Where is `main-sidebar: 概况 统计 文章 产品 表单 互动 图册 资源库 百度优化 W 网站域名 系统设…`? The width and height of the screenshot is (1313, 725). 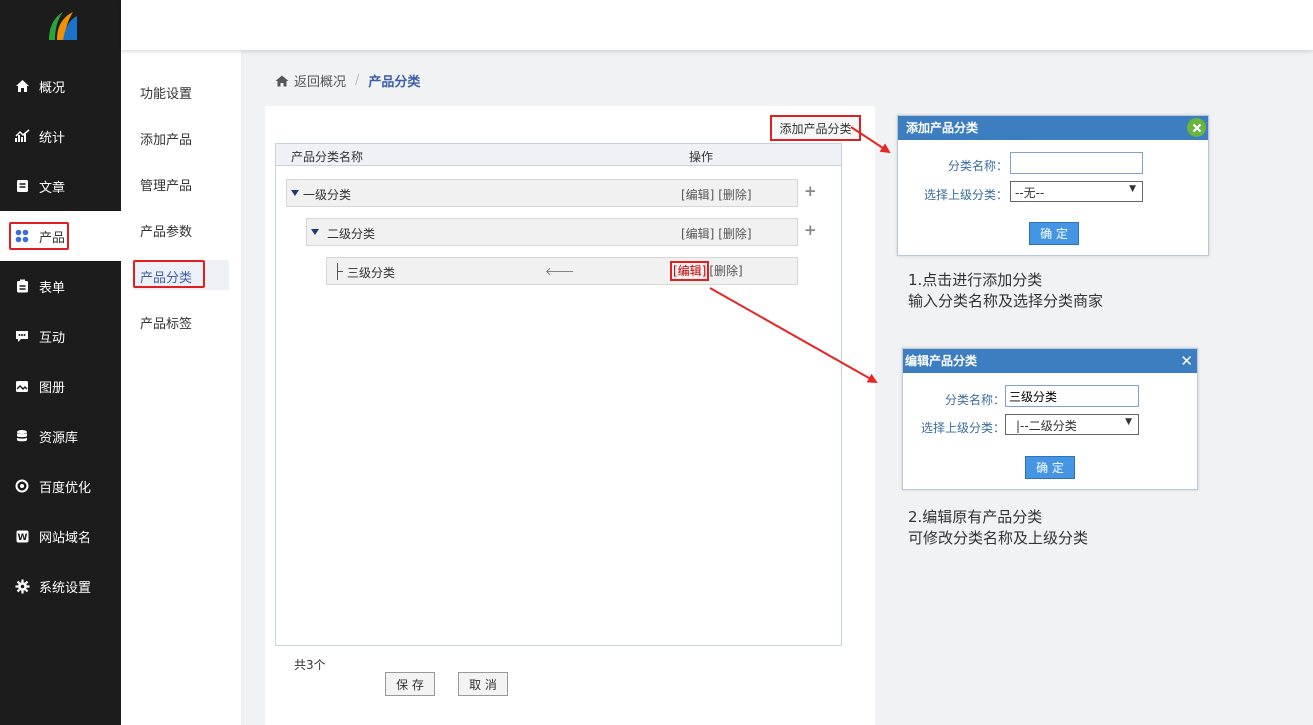 main-sidebar: 概况 统计 文章 产品 表单 互动 图册 资源库 百度优化 W 网站域名 系统设… is located at coordinates (60, 362).